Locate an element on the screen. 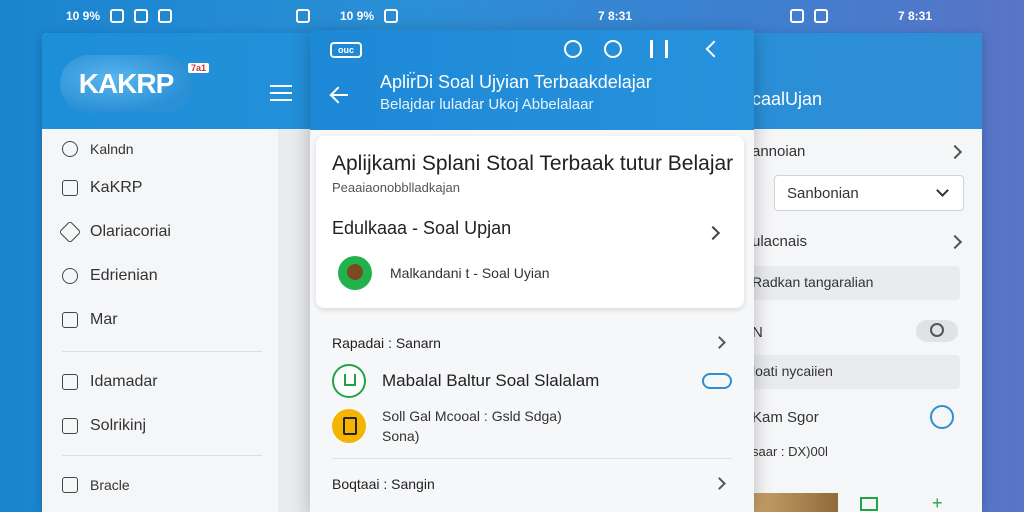 The width and height of the screenshot is (1024, 512). drawer-item: Bracle is located at coordinates (96, 485).